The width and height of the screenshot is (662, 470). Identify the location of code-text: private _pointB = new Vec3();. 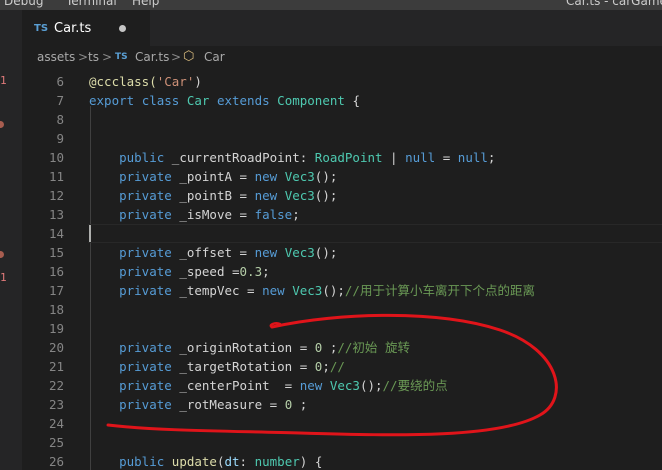
(213, 195).